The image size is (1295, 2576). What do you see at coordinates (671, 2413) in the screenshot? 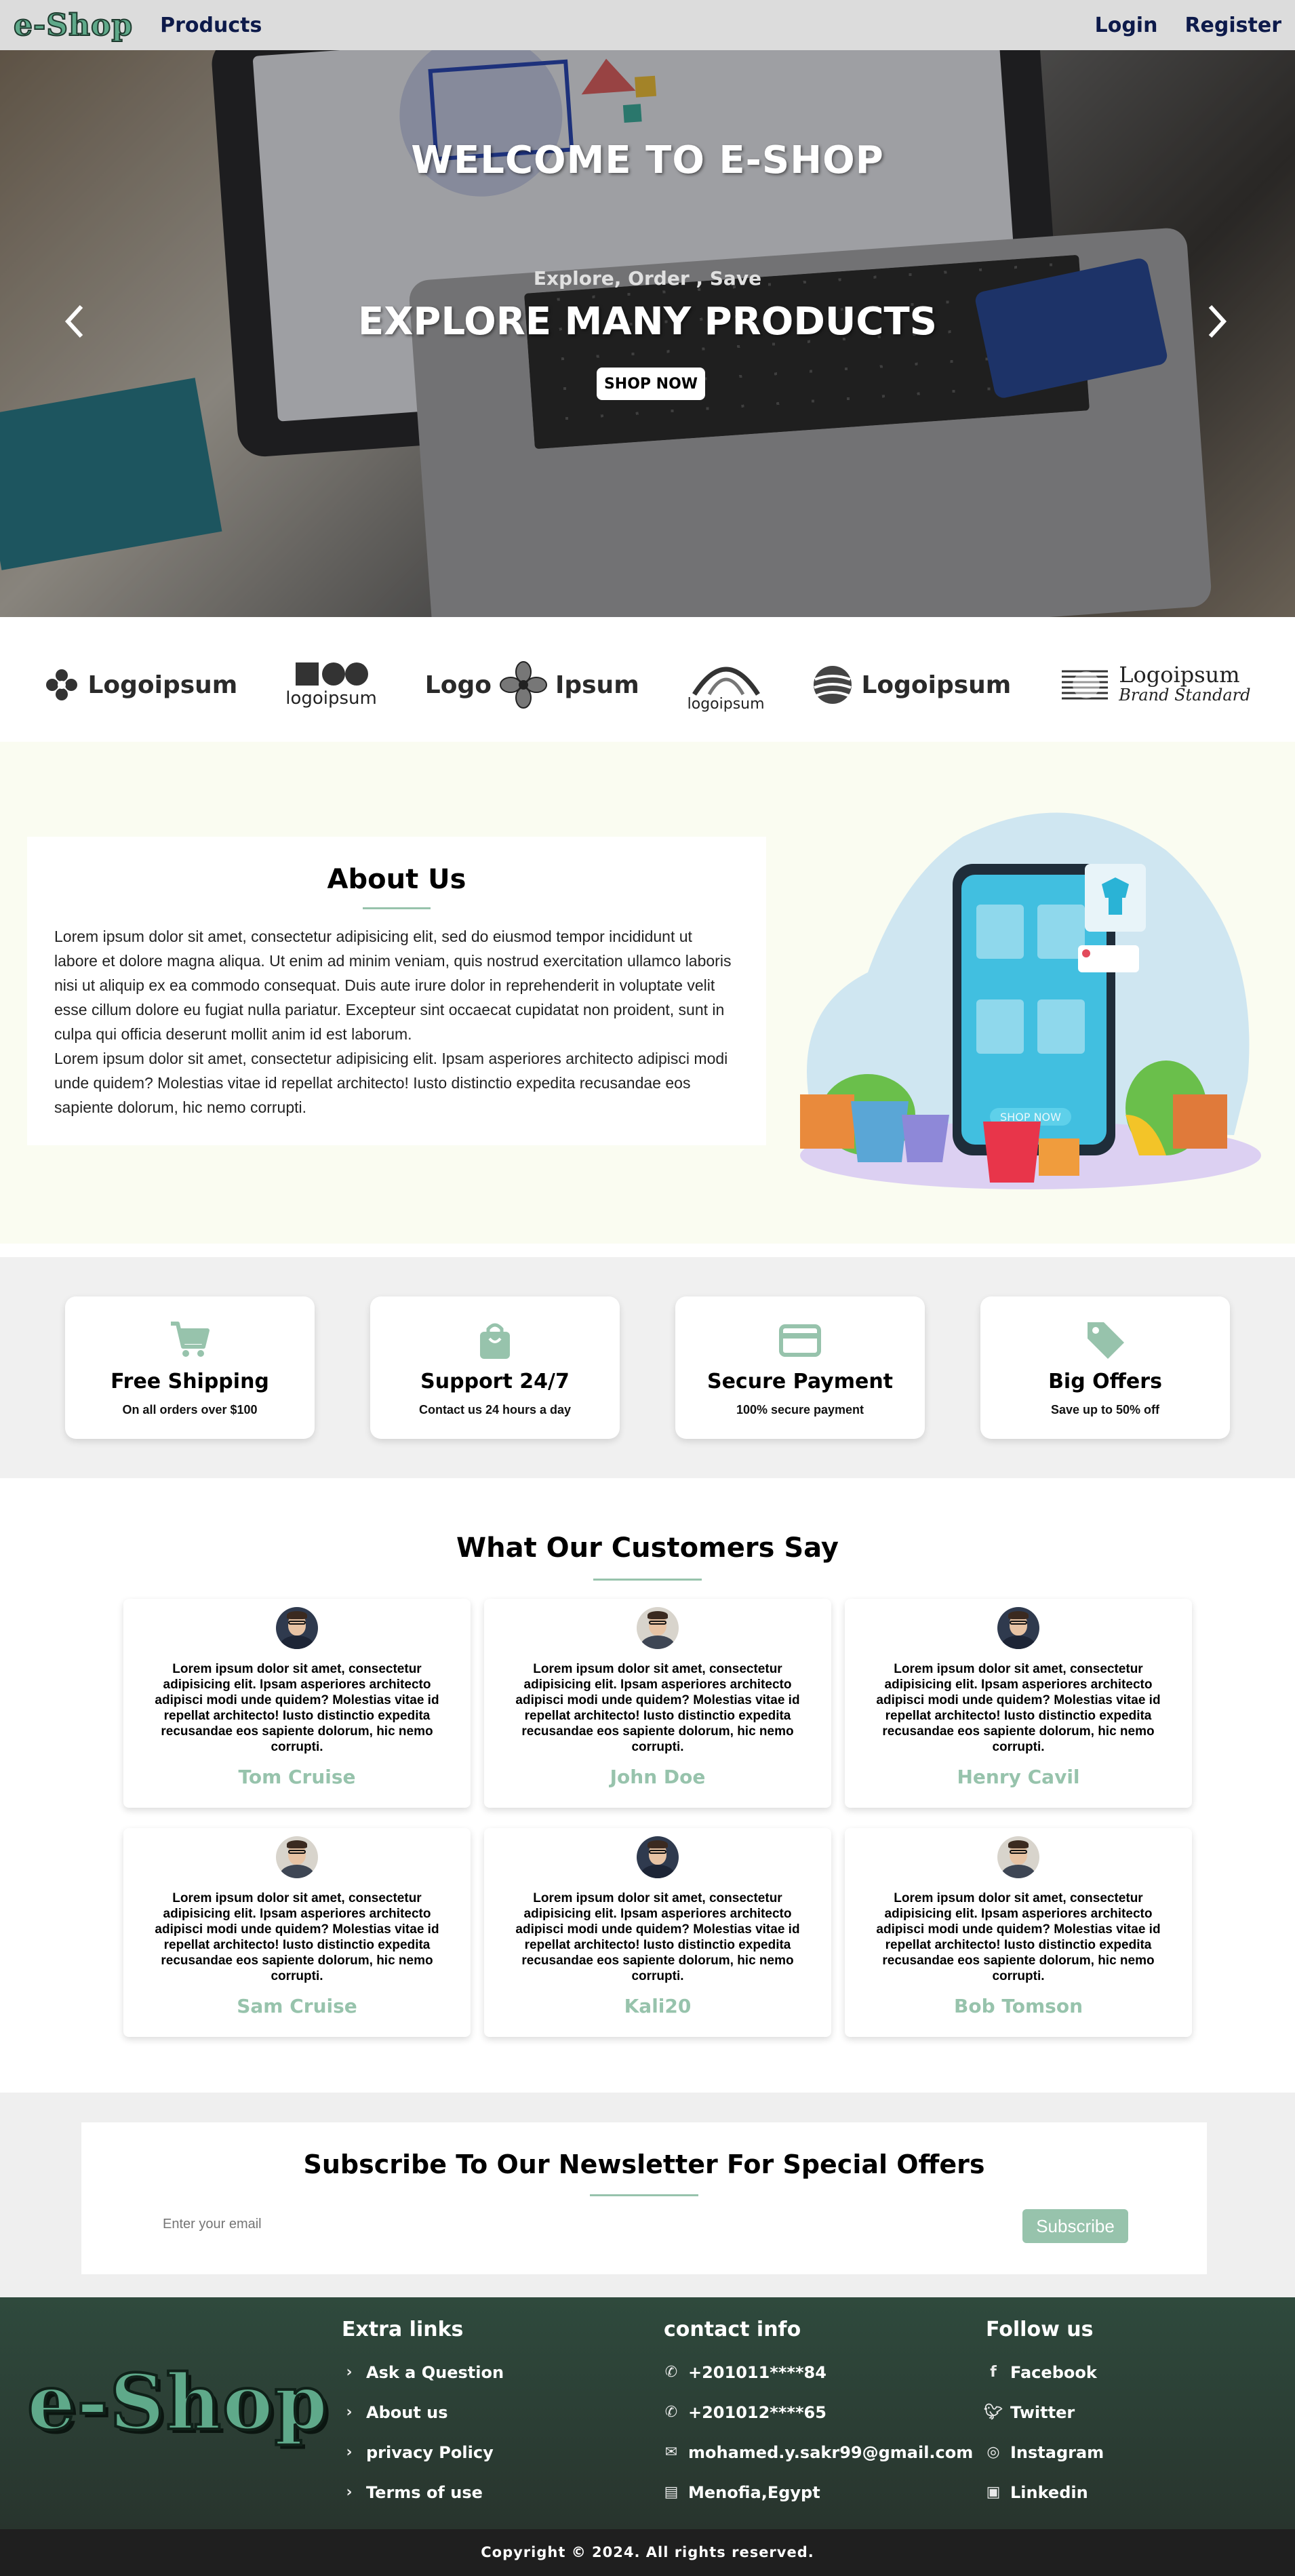
I see `phone-icon: ✆` at bounding box center [671, 2413].